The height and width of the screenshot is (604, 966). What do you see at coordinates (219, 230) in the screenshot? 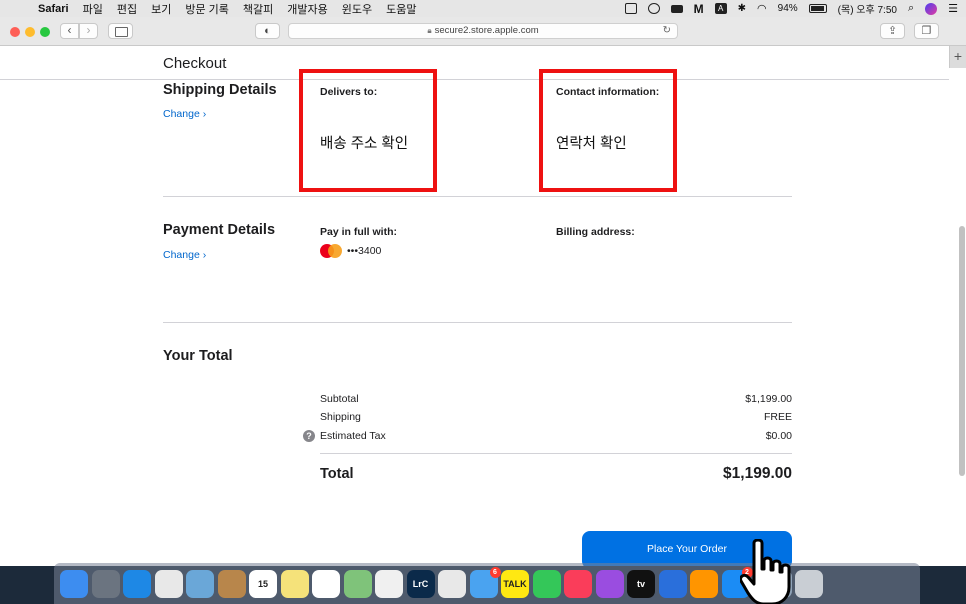
I see `payment-details-title: Payment Details` at bounding box center [219, 230].